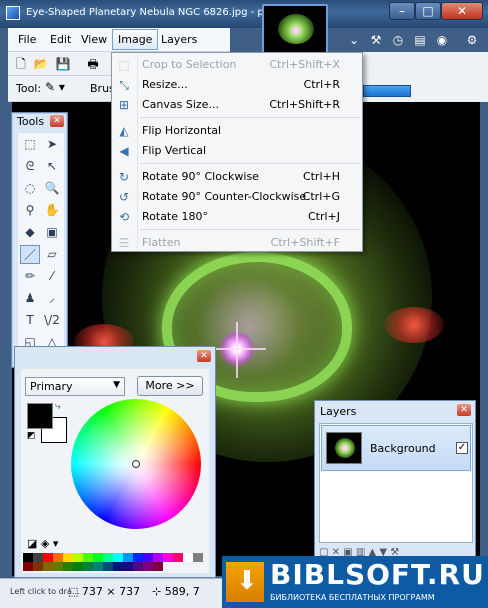 This screenshot has width=488, height=608. I want to click on menu-file: File, so click(27, 39).